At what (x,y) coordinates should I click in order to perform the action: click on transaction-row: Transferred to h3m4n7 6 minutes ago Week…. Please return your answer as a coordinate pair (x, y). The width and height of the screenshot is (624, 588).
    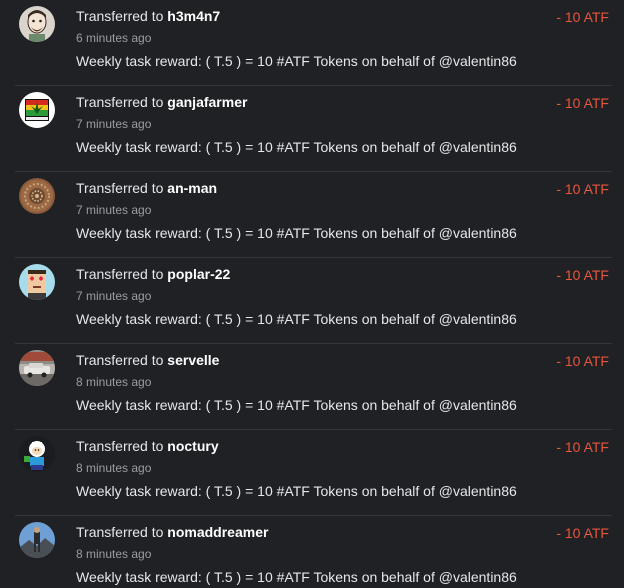
    Looking at the image, I should click on (312, 43).